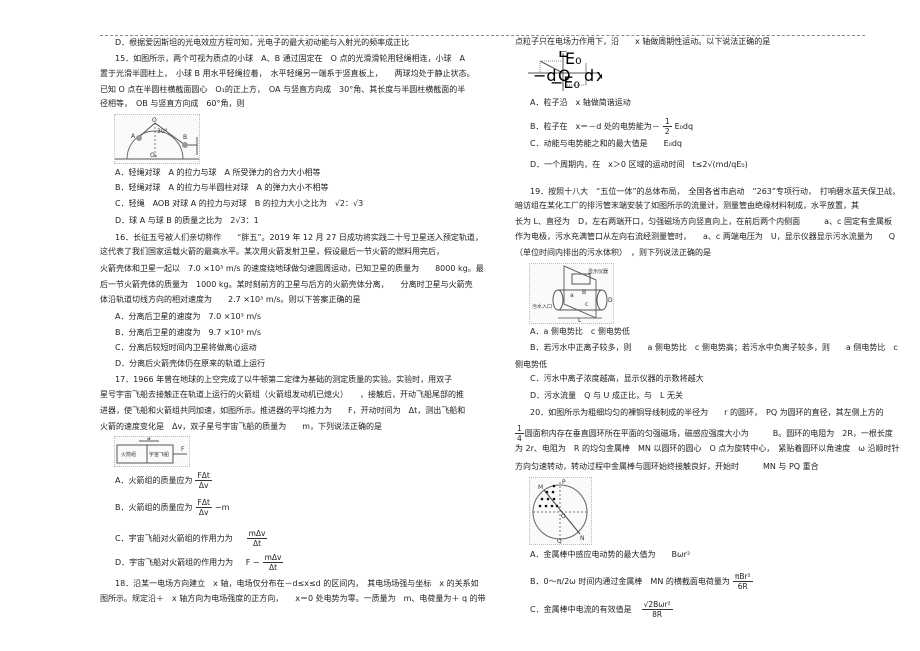 This screenshot has width=920, height=651. I want to click on q15-option-b: B．轻绳对球 A 的拉力与半圆柱对球 A 的弹力大小不相等, so click(222, 187).